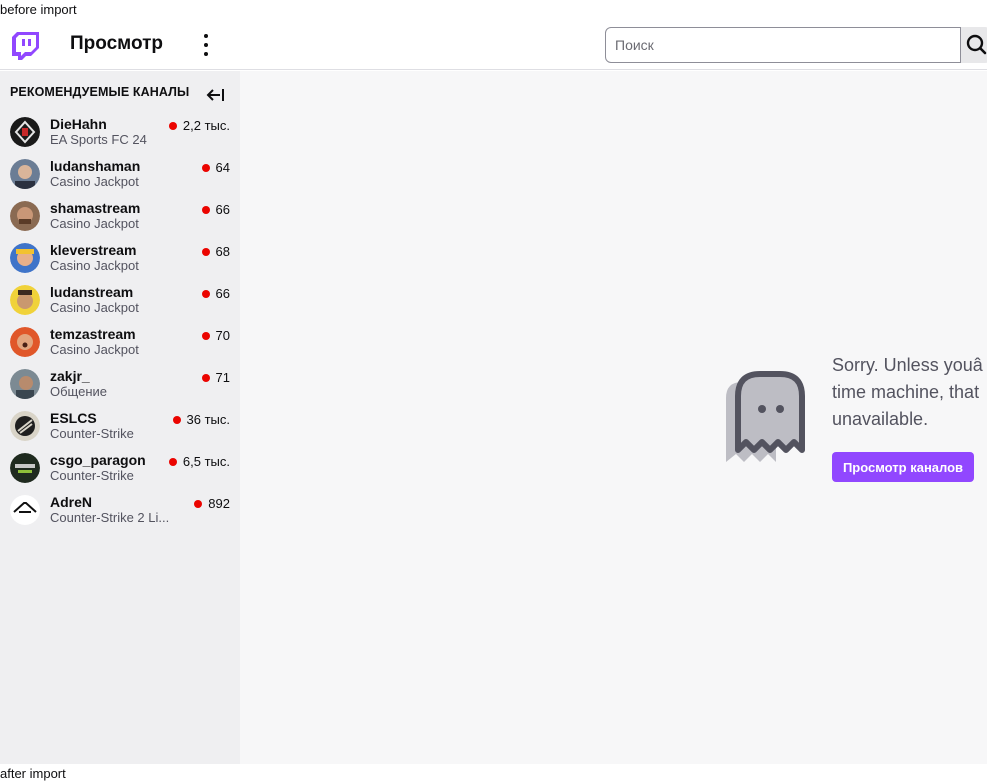 The image size is (987, 781). I want to click on channel-name: ESLCS, so click(73, 418).